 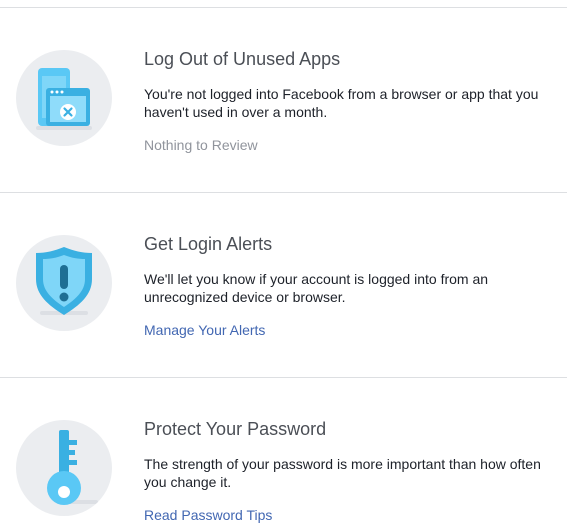 What do you see at coordinates (235, 429) in the screenshot?
I see `section-title: Protect Your Password` at bounding box center [235, 429].